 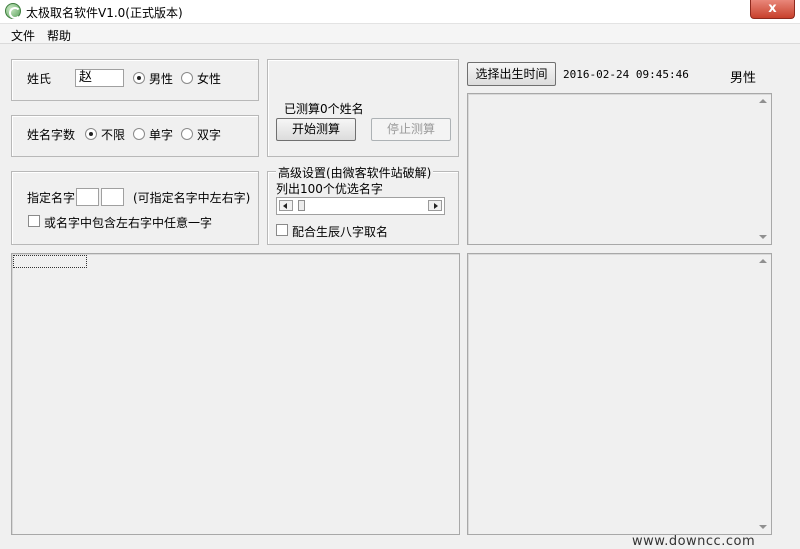 What do you see at coordinates (135, 208) in the screenshot?
I see `specify-name-group: 指定名字 (可指定名字中左右字) 或名字中包含左右字中任意一字` at bounding box center [135, 208].